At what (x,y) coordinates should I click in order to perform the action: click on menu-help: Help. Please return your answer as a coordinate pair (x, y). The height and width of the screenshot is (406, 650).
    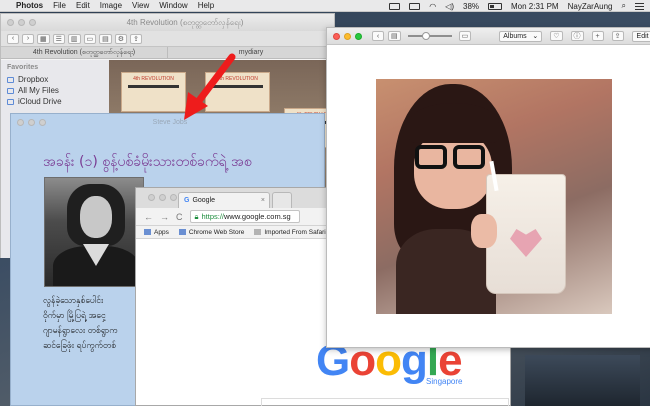
    Looking at the image, I should click on (206, 5).